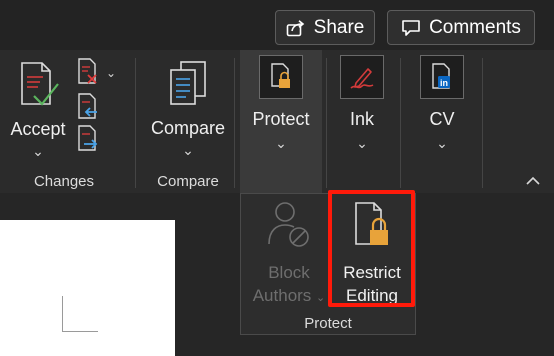 The width and height of the screenshot is (554, 356). Describe the element at coordinates (188, 128) in the screenshot. I see `compare-label: Compare` at that location.